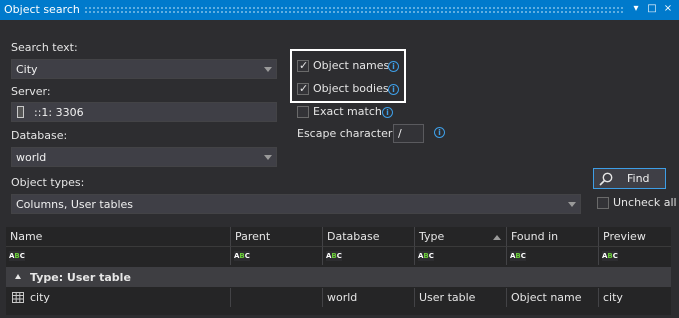  Describe the element at coordinates (553, 297) in the screenshot. I see `table-row-cell-found-in: Object name` at that location.